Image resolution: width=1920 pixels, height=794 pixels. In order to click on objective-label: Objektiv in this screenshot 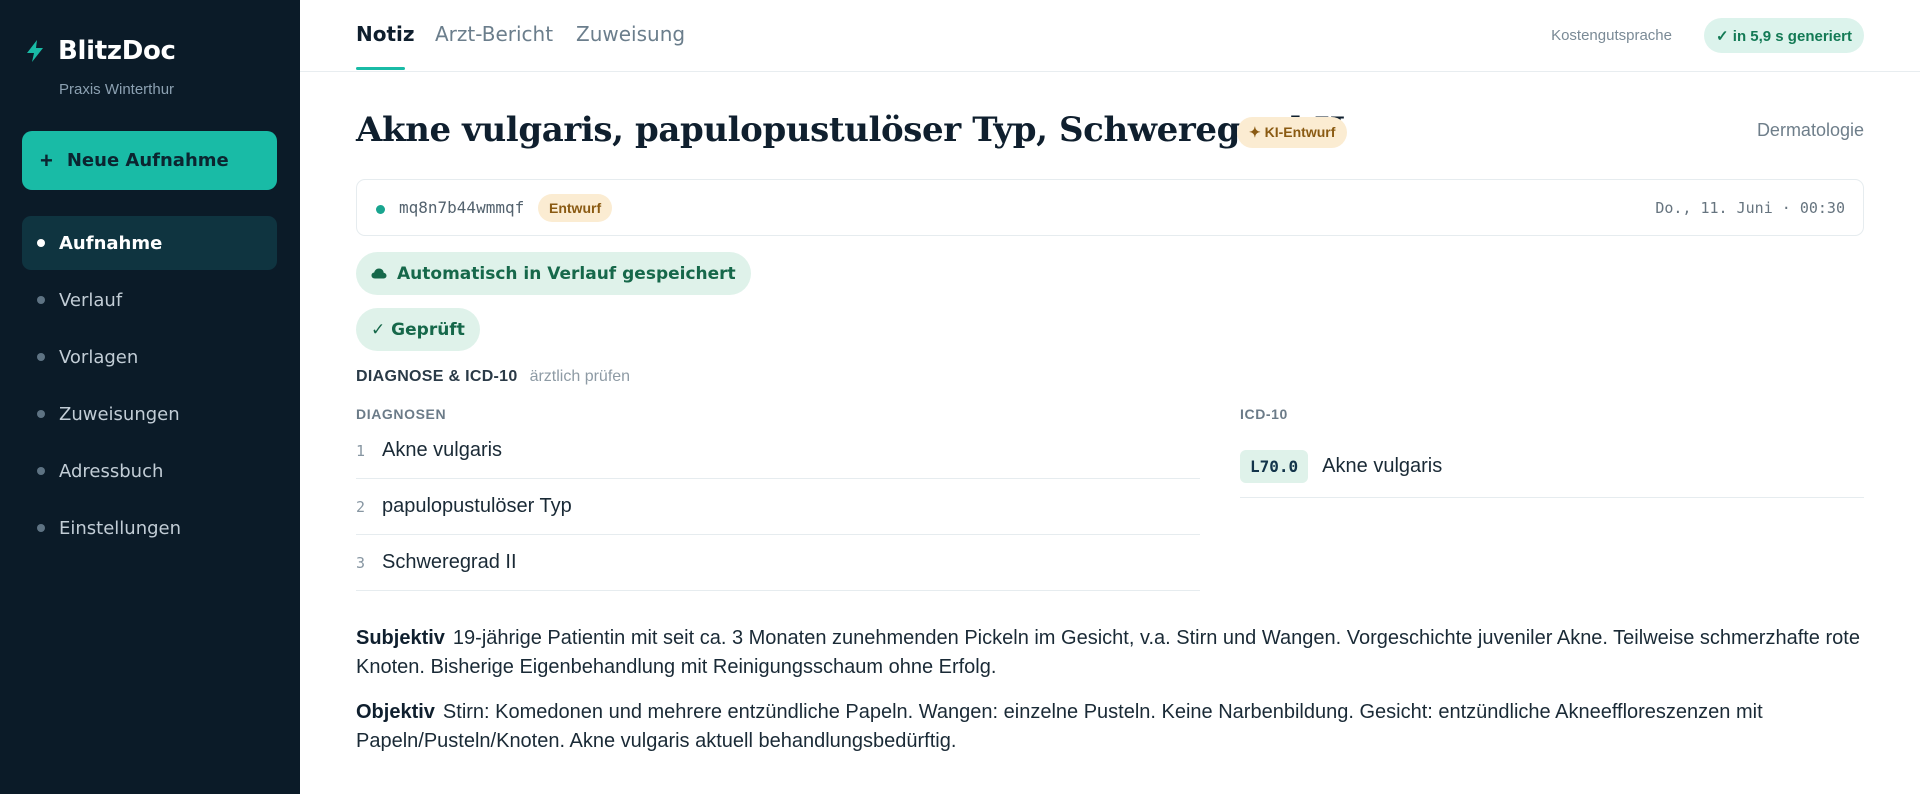, I will do `click(395, 712)`.